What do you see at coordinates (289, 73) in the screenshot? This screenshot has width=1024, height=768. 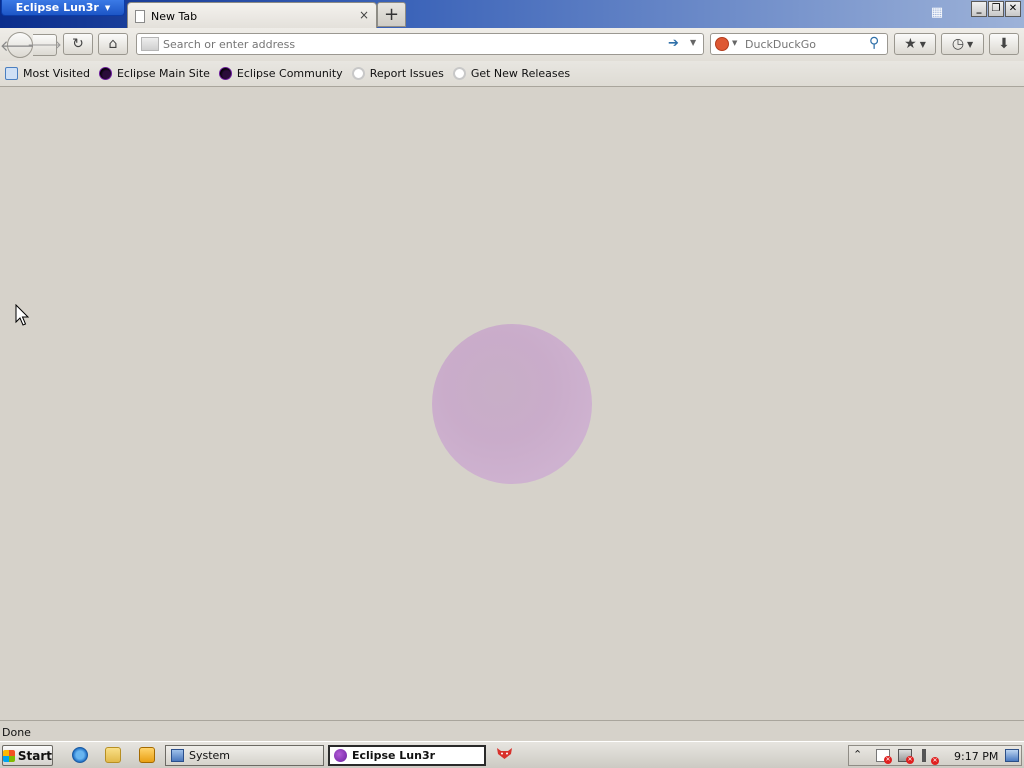 I see `bookmark-label: Eclipse Community` at bounding box center [289, 73].